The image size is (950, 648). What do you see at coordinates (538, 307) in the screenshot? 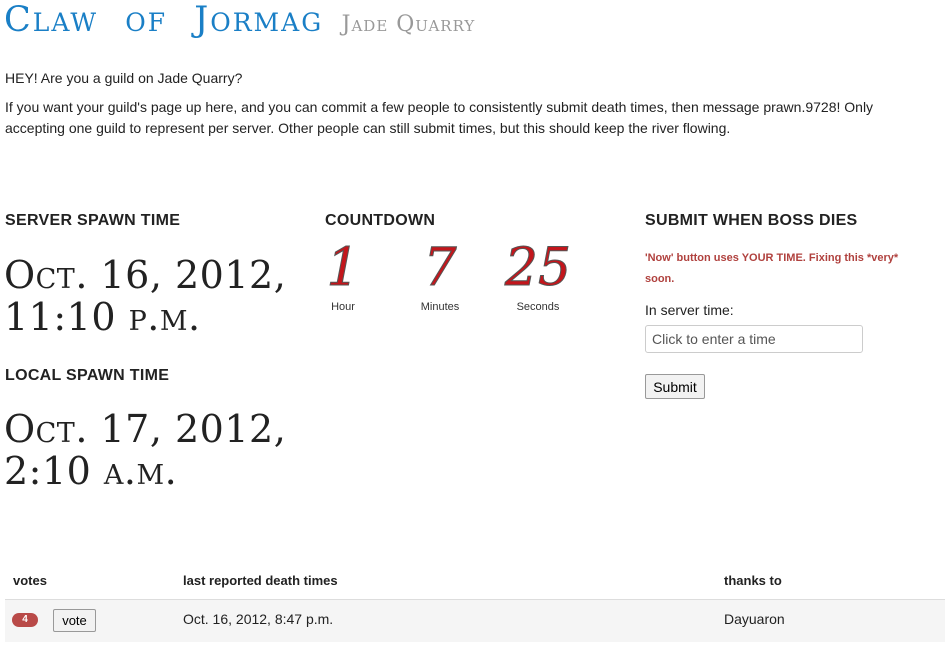
I see `countdown-seconds-label: Seconds` at bounding box center [538, 307].